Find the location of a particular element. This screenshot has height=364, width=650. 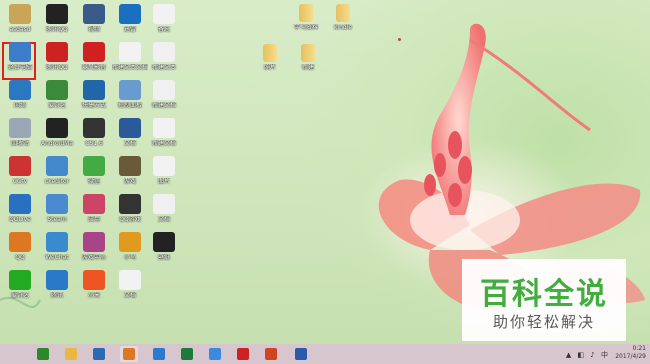

desktop-icon-label: 新建文本 is located at coordinates (163, 67).